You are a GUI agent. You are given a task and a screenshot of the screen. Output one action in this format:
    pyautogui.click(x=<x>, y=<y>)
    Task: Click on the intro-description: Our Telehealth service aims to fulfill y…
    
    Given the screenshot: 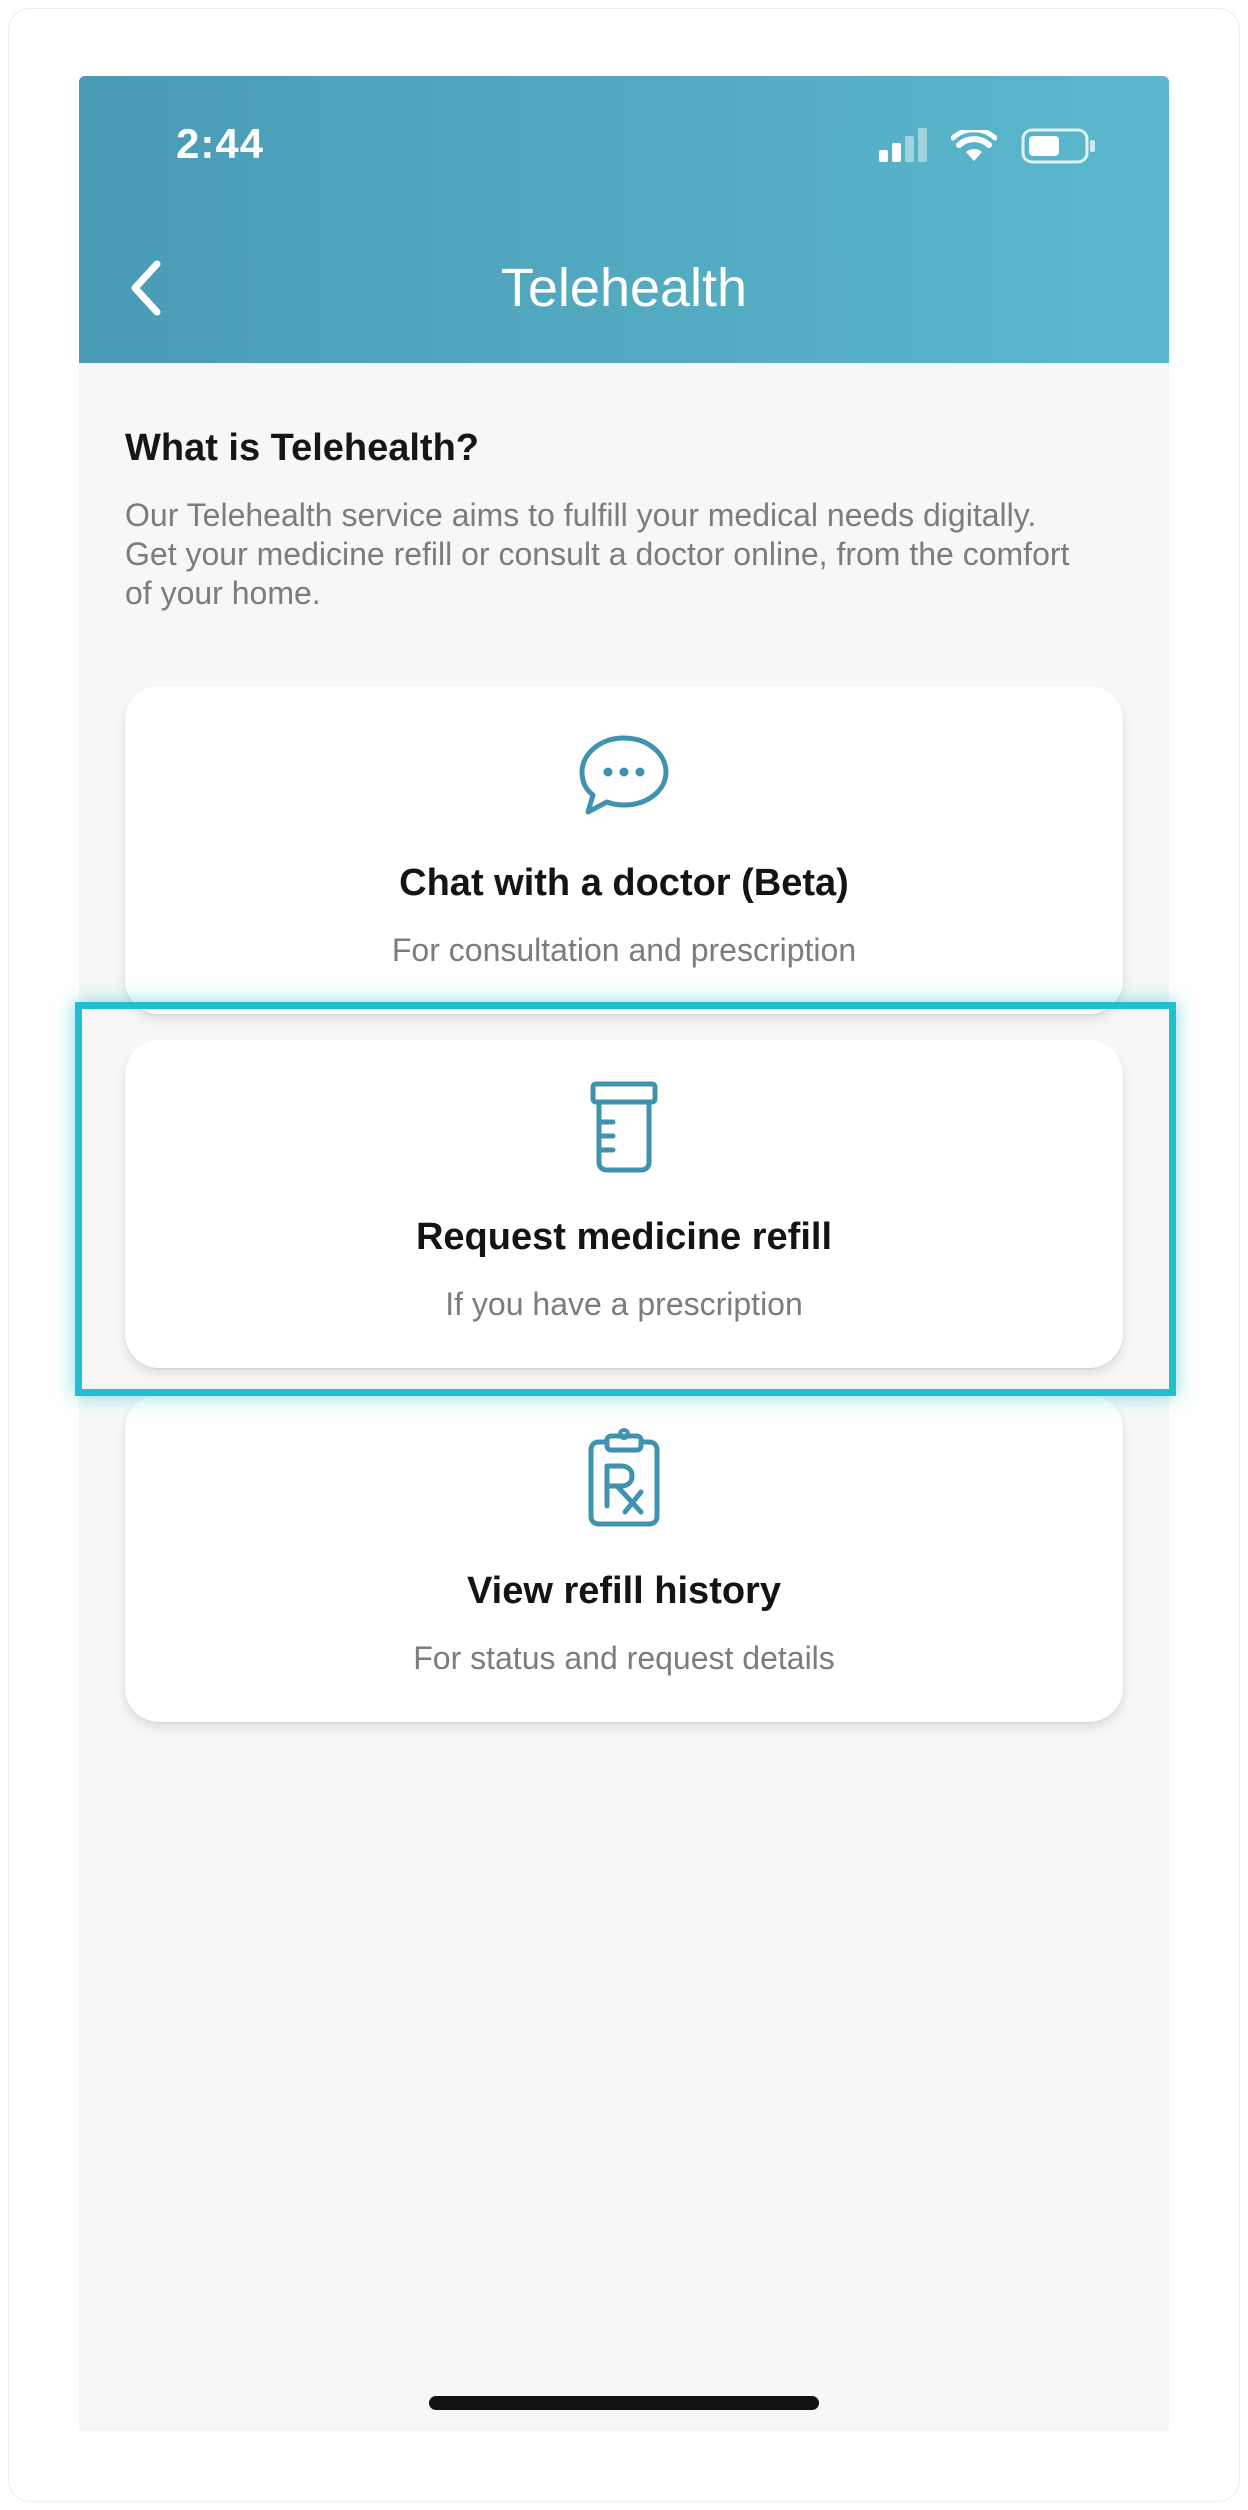 What is the action you would take?
    pyautogui.click(x=597, y=554)
    